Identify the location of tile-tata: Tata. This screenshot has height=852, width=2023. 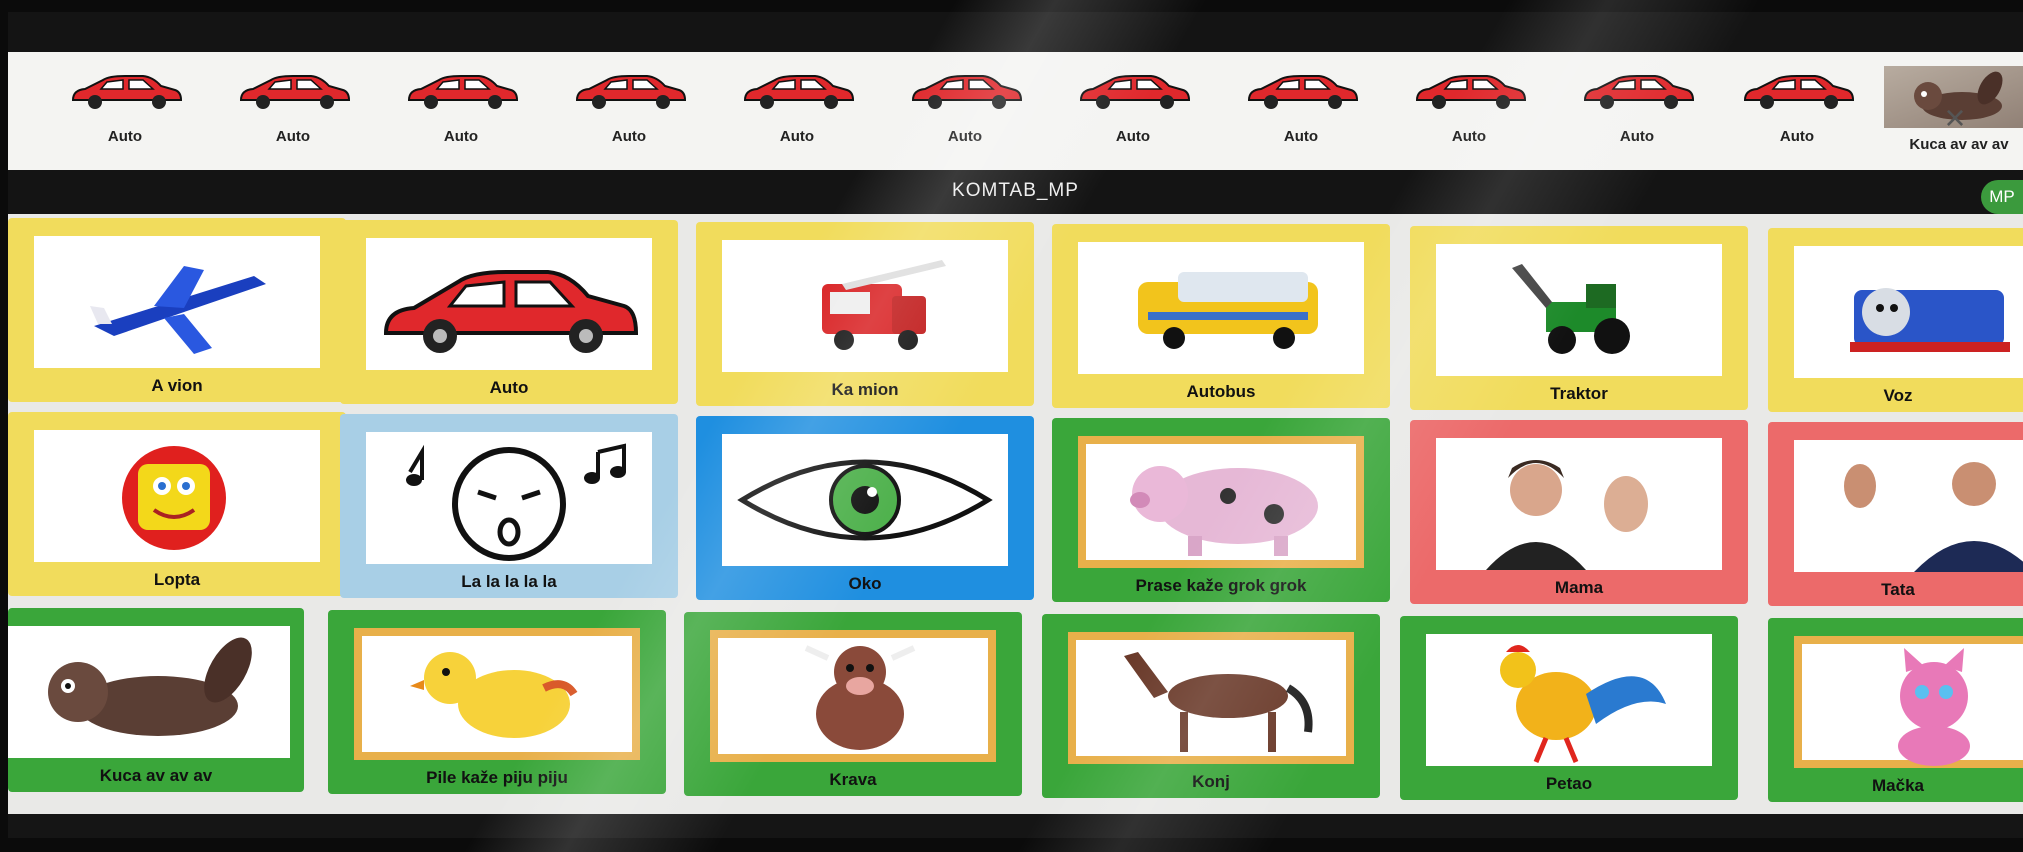
(1895, 514).